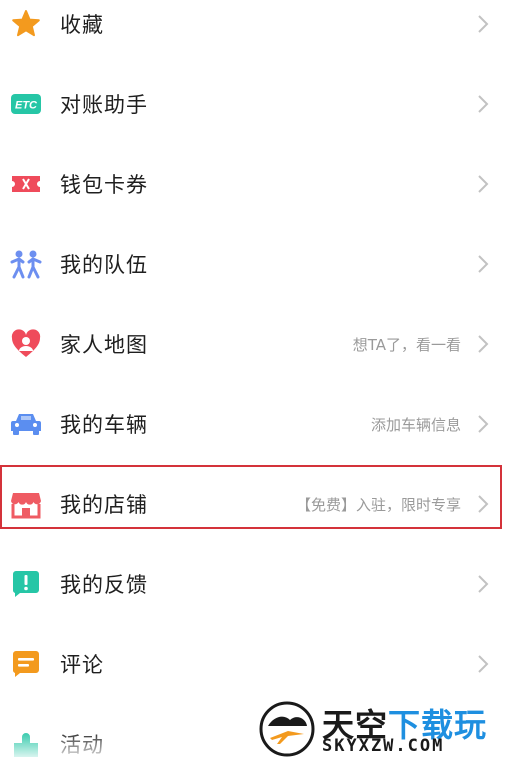  I want to click on menu-item-wallet-coupons: 钱包卡券, so click(252, 184).